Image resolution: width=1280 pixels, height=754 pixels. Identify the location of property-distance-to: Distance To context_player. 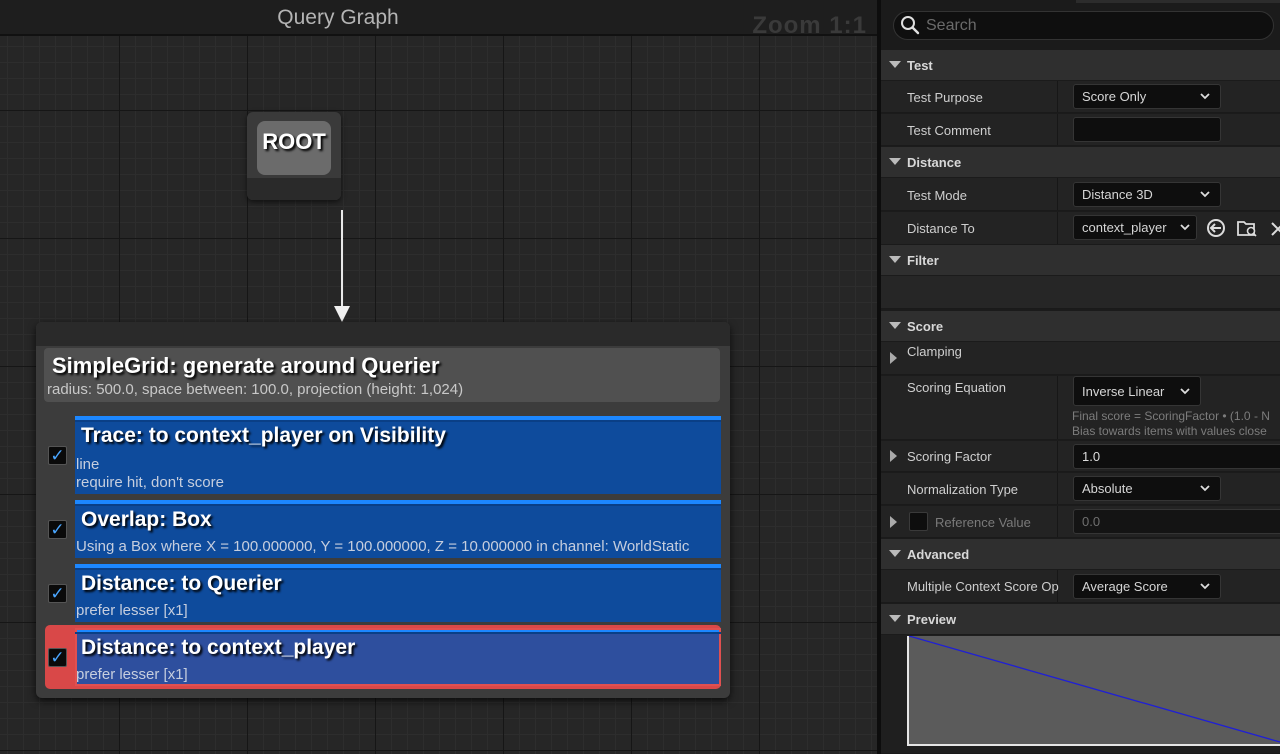
(1080, 228).